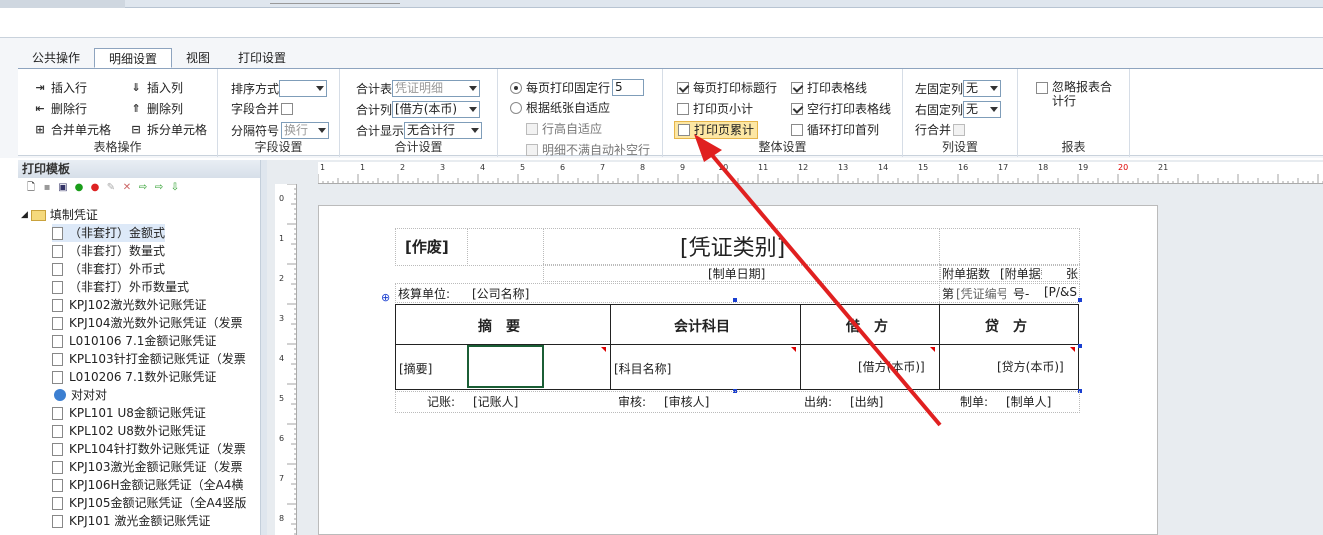 This screenshot has height=535, width=1323. What do you see at coordinates (708, 148) in the screenshot?
I see `arrow-head` at bounding box center [708, 148].